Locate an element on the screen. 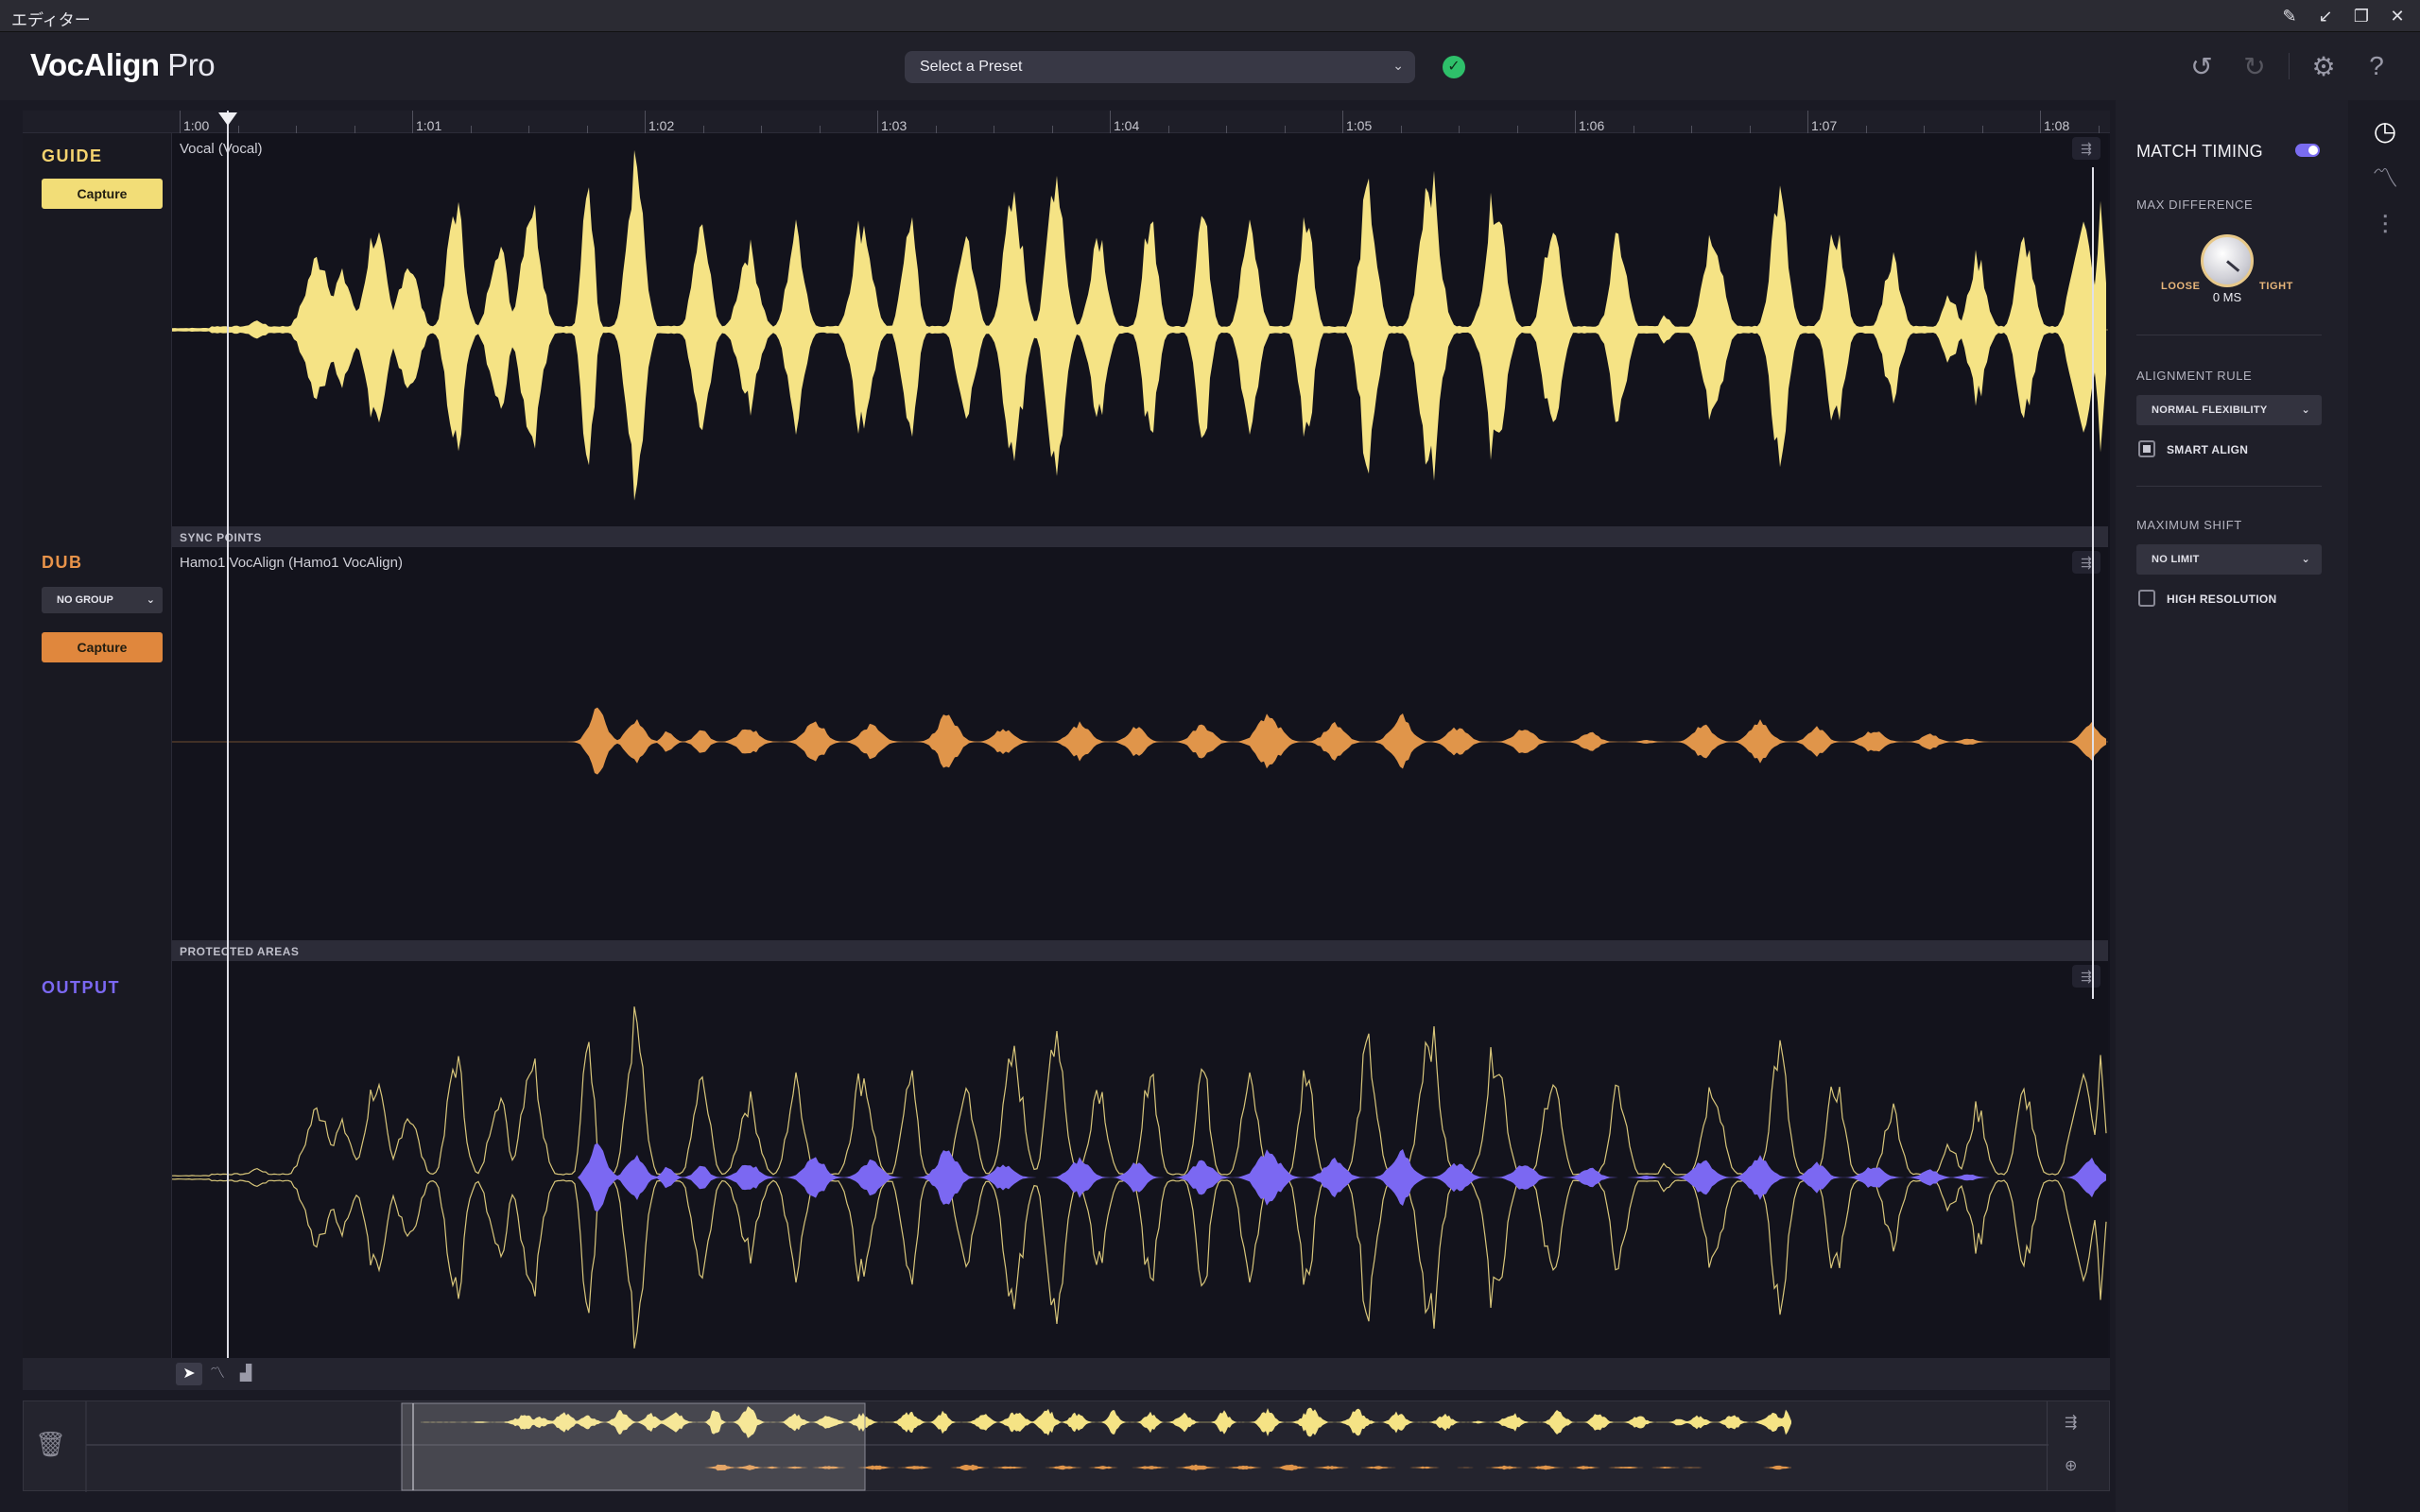 This screenshot has width=2420, height=1512. divider is located at coordinates (2289, 66).